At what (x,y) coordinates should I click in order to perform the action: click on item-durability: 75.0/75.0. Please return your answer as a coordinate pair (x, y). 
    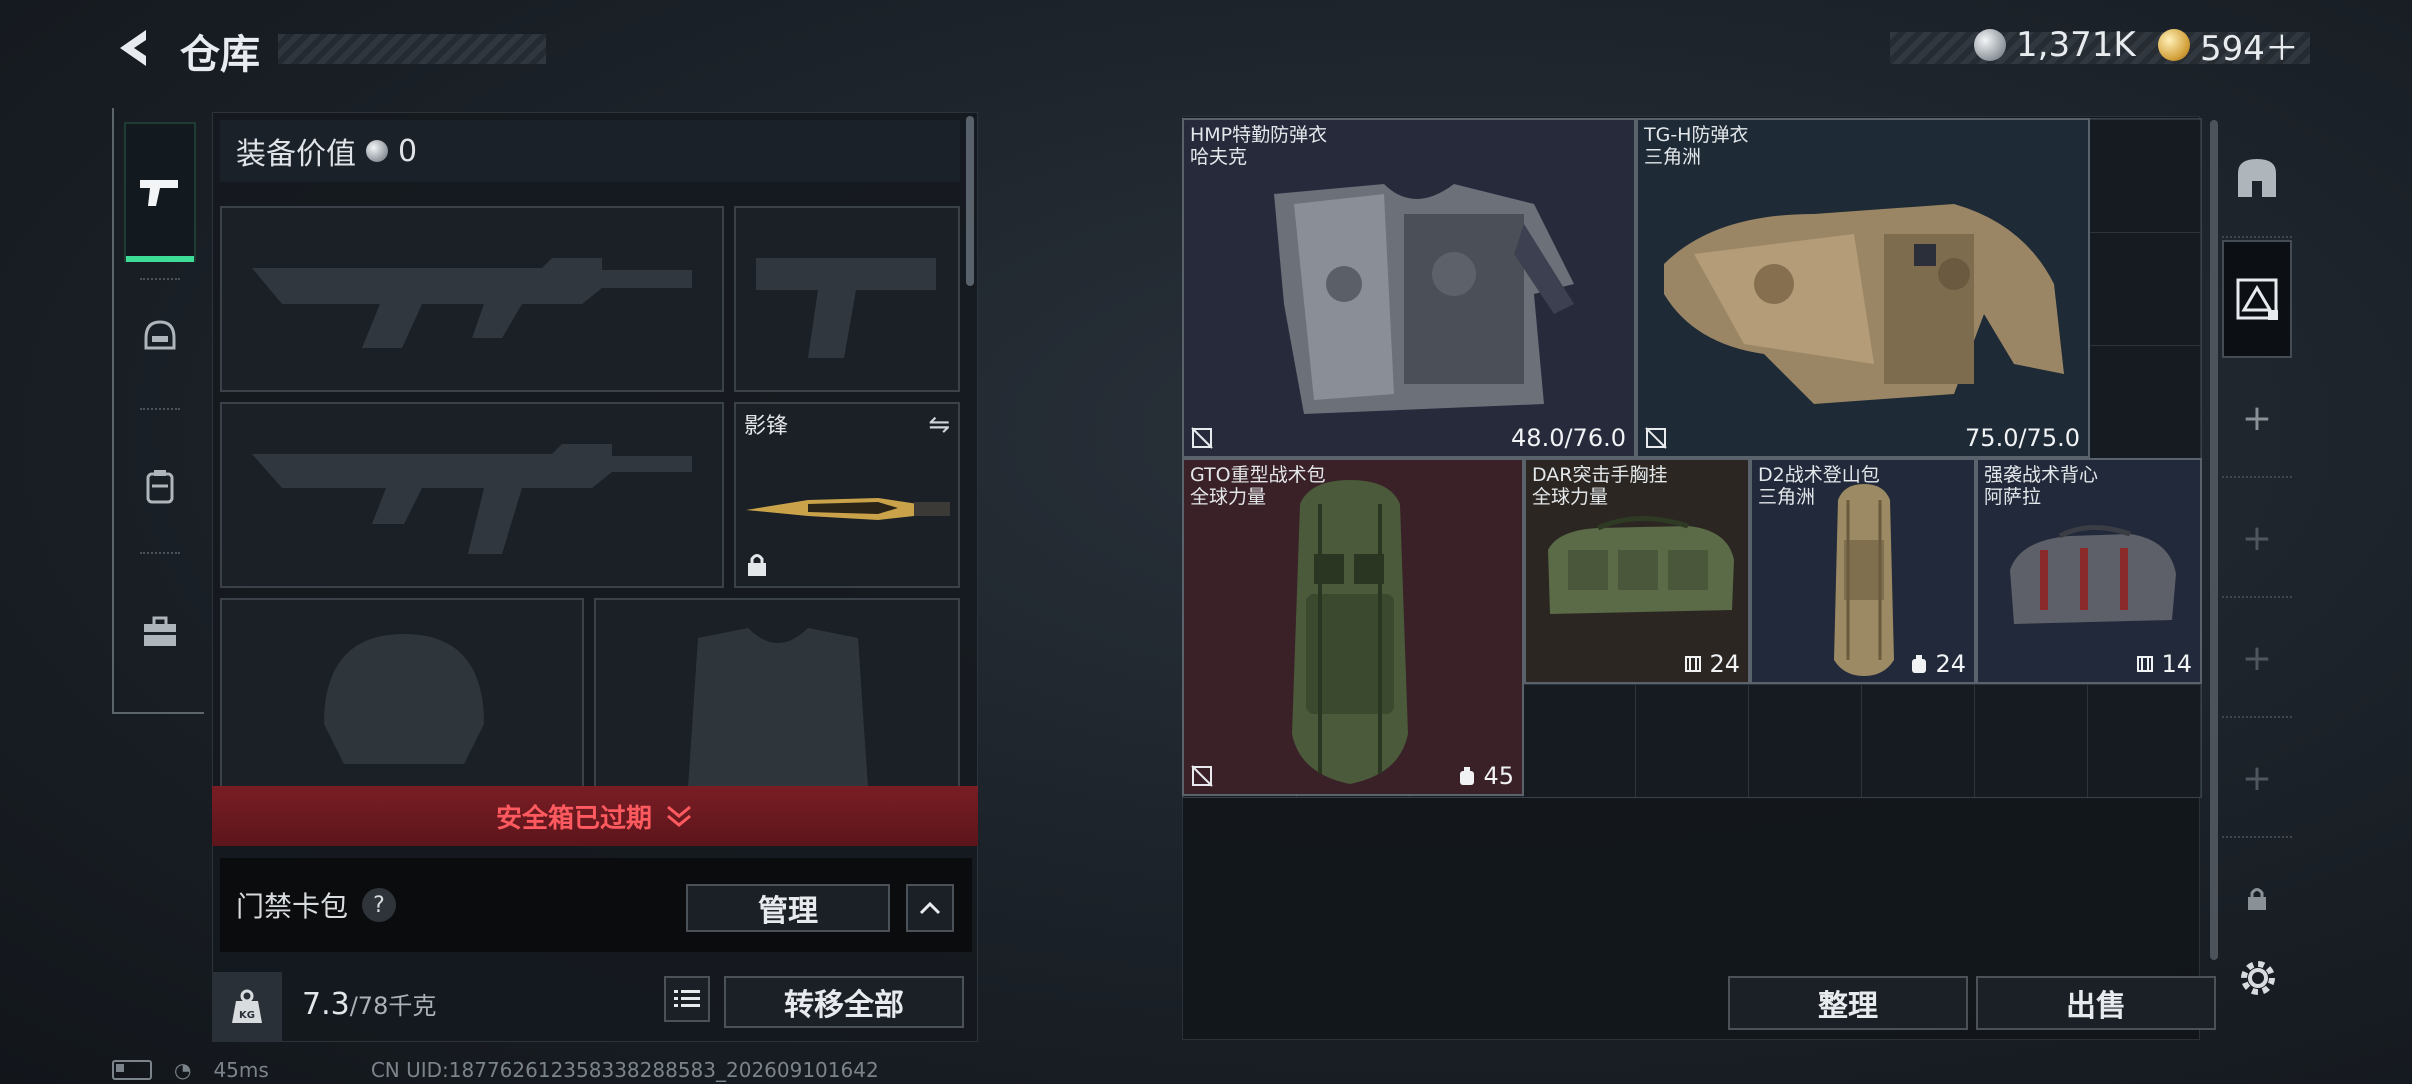
    Looking at the image, I should click on (2022, 438).